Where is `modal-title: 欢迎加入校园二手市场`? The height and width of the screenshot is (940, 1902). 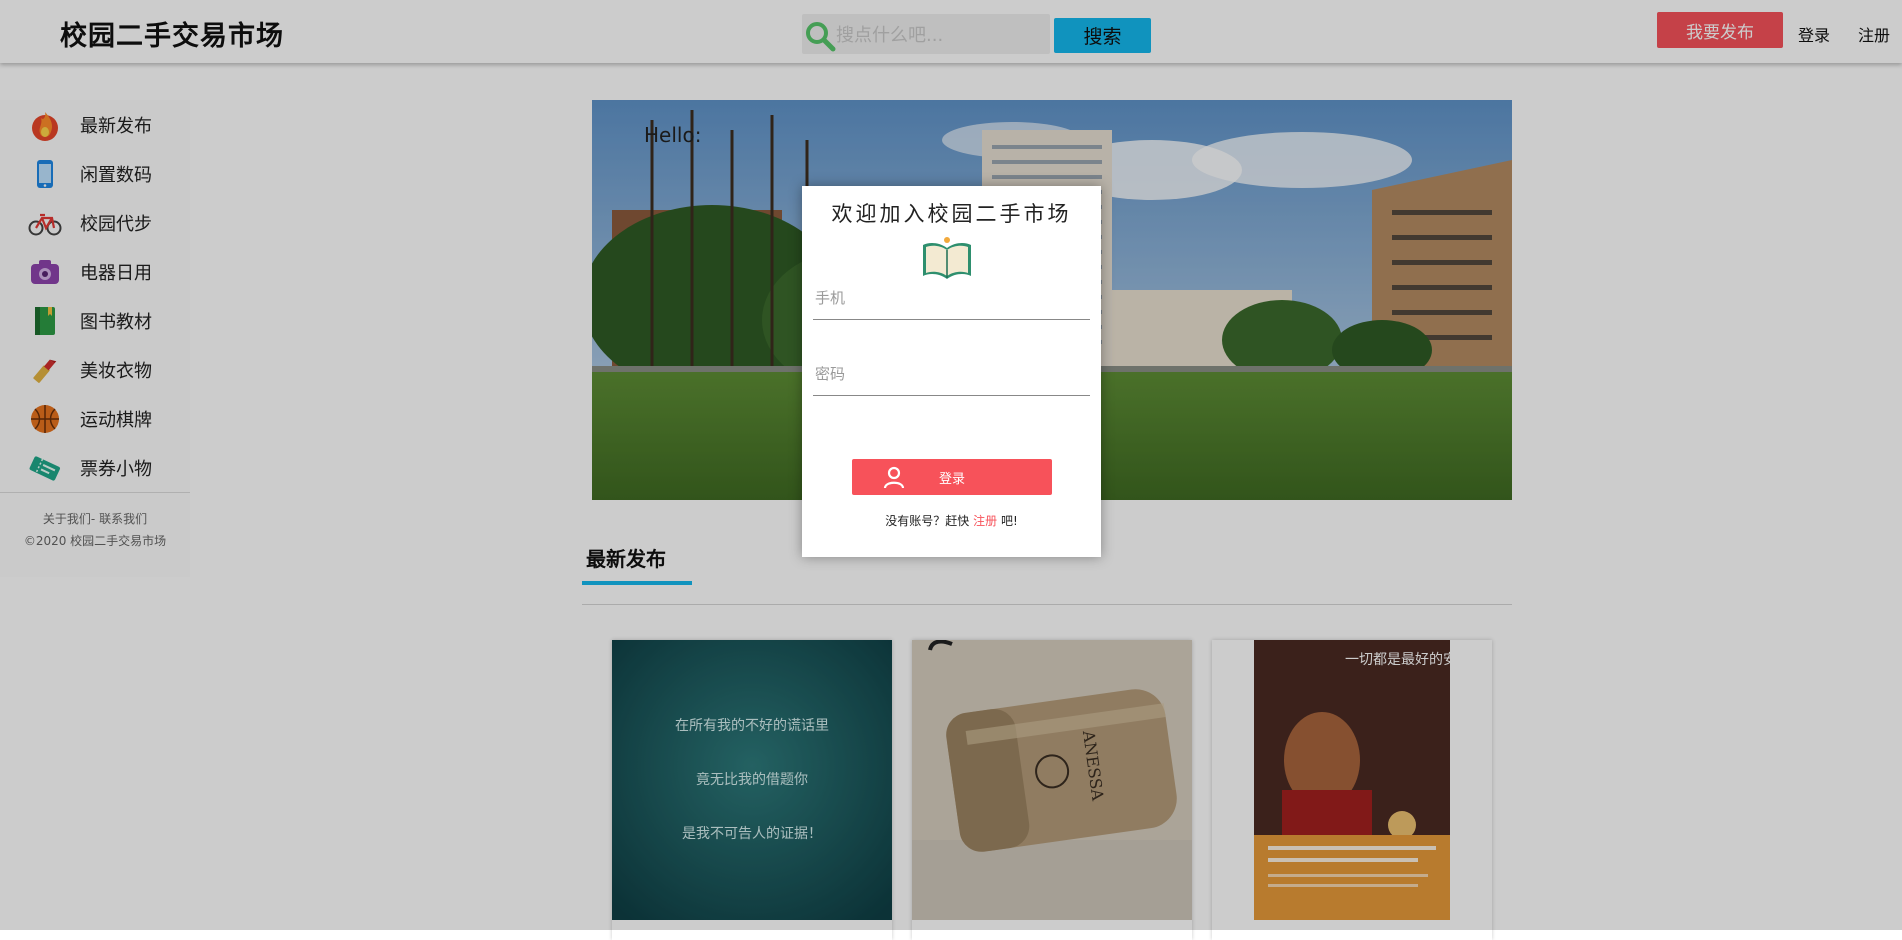
modal-title: 欢迎加入校园二手市场 is located at coordinates (951, 214).